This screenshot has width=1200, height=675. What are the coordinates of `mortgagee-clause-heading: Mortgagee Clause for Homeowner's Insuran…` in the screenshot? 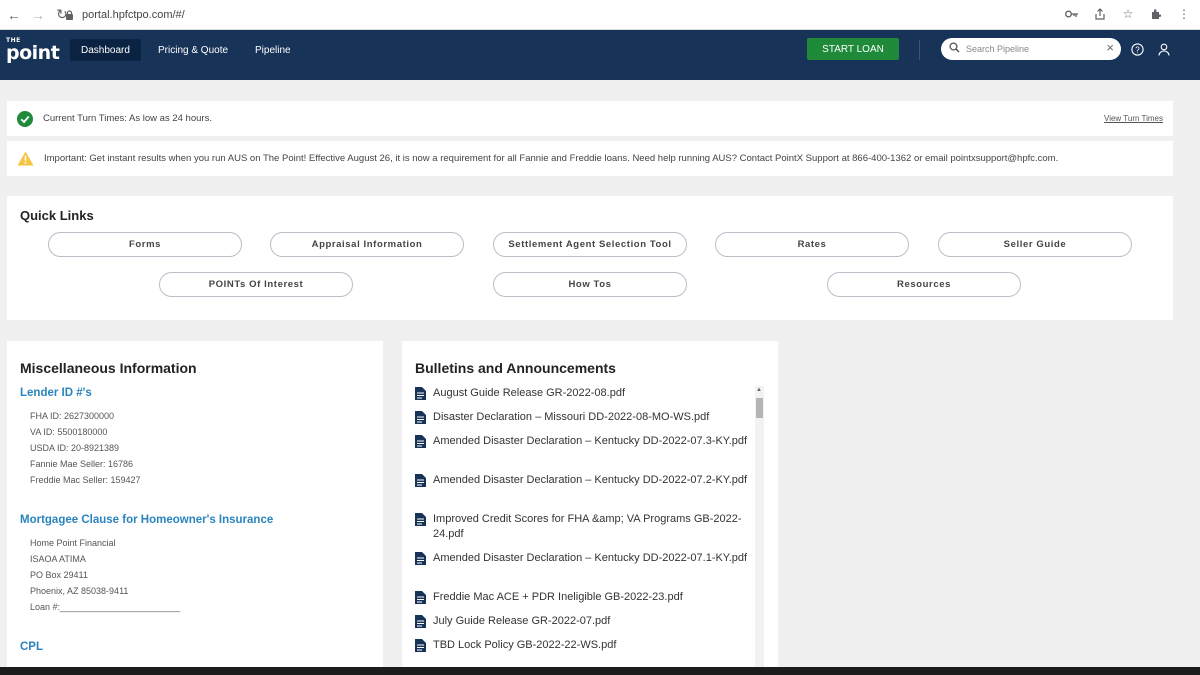 It's located at (146, 520).